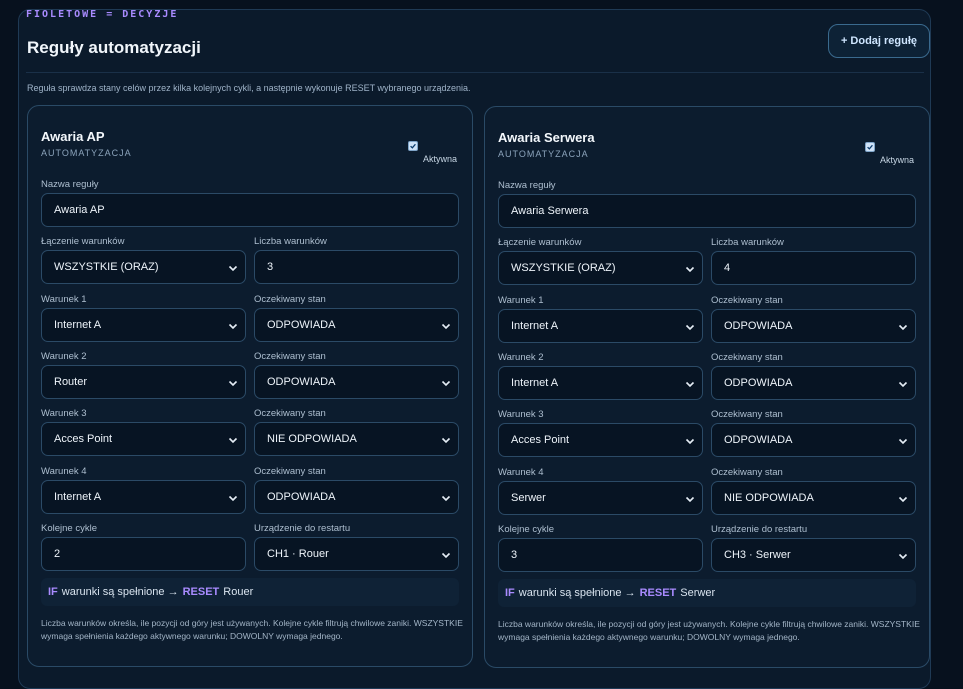 The height and width of the screenshot is (689, 963). Describe the element at coordinates (600, 498) in the screenshot. I see `condition-target-select: Serwer` at that location.